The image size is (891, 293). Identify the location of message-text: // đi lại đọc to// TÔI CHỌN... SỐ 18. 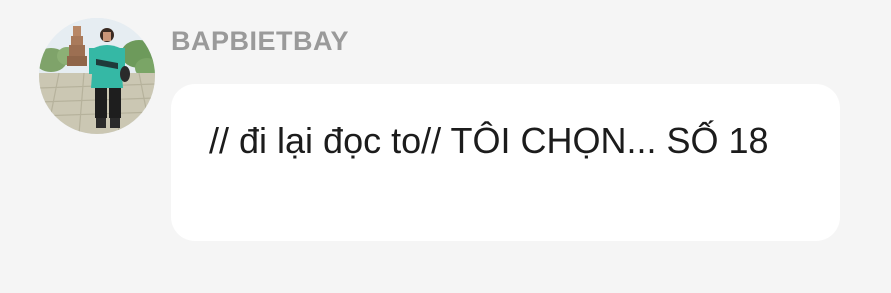
(489, 140).